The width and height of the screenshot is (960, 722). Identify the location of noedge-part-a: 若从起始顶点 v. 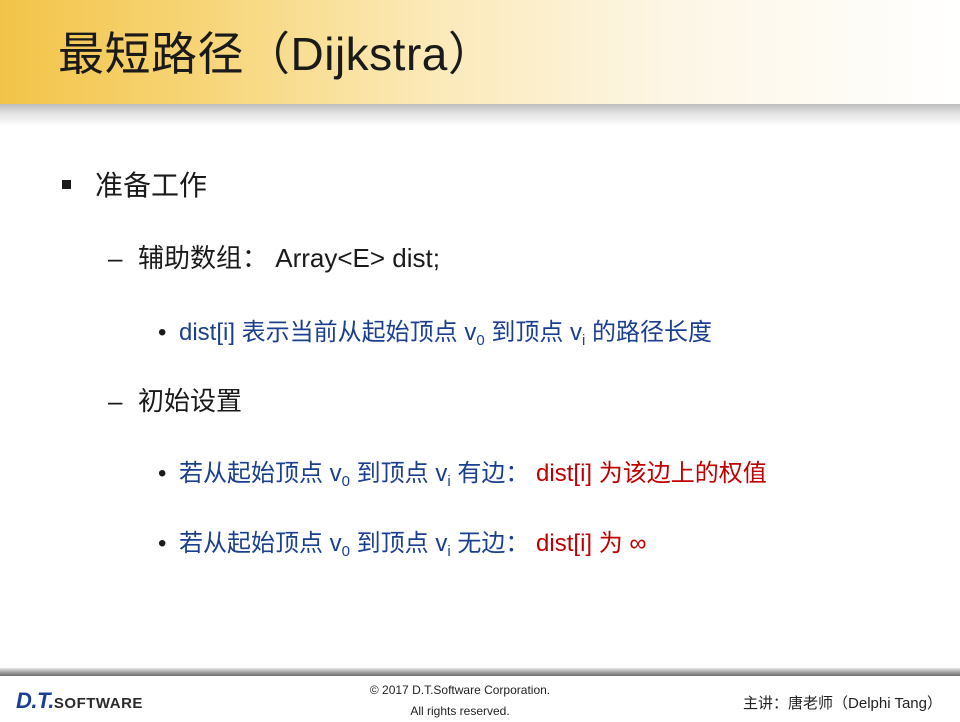
(260, 543).